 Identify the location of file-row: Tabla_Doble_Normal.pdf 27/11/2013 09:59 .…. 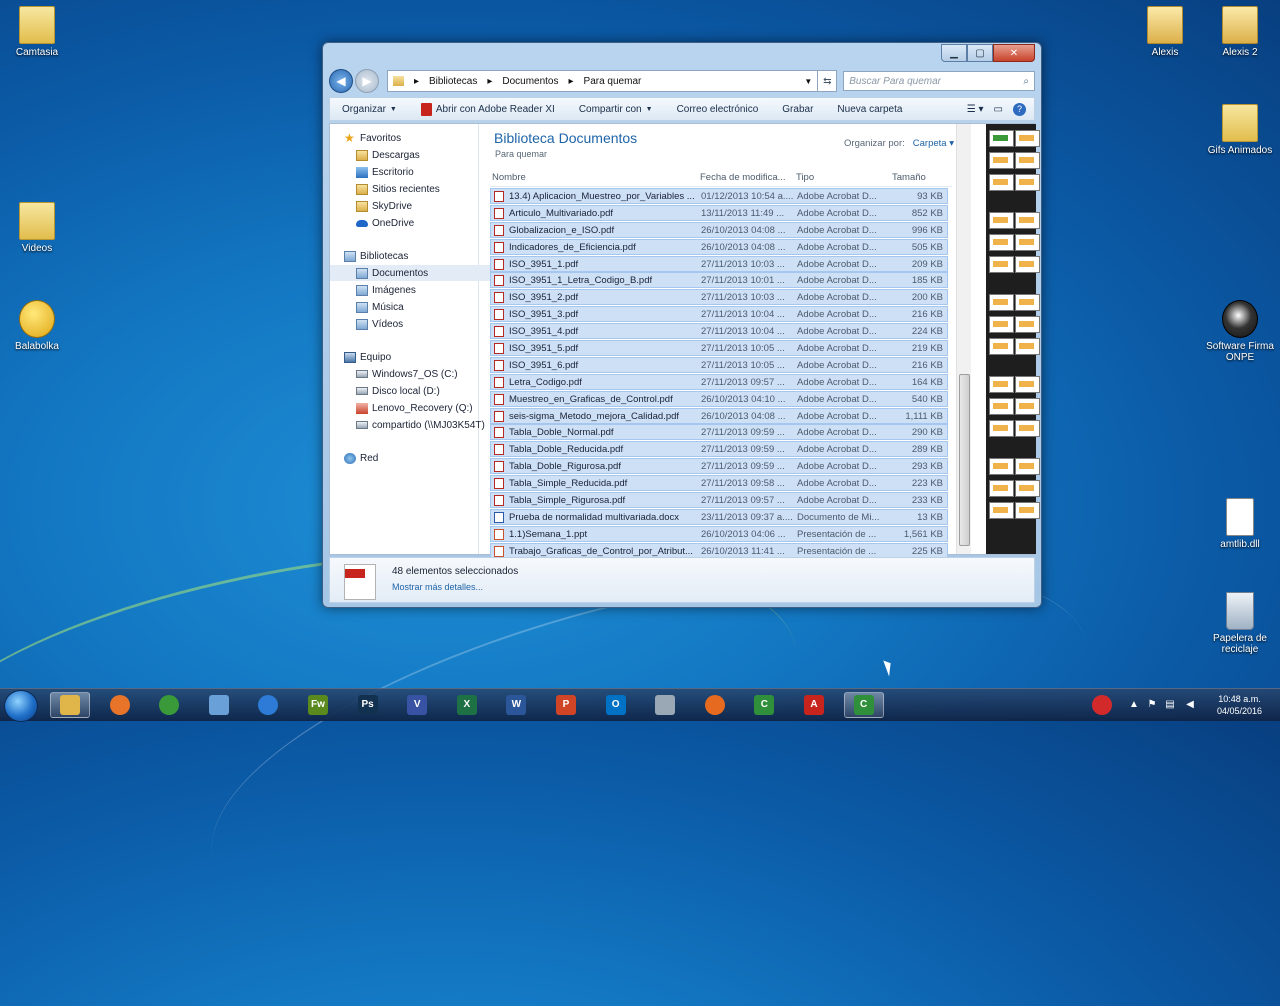
(719, 432).